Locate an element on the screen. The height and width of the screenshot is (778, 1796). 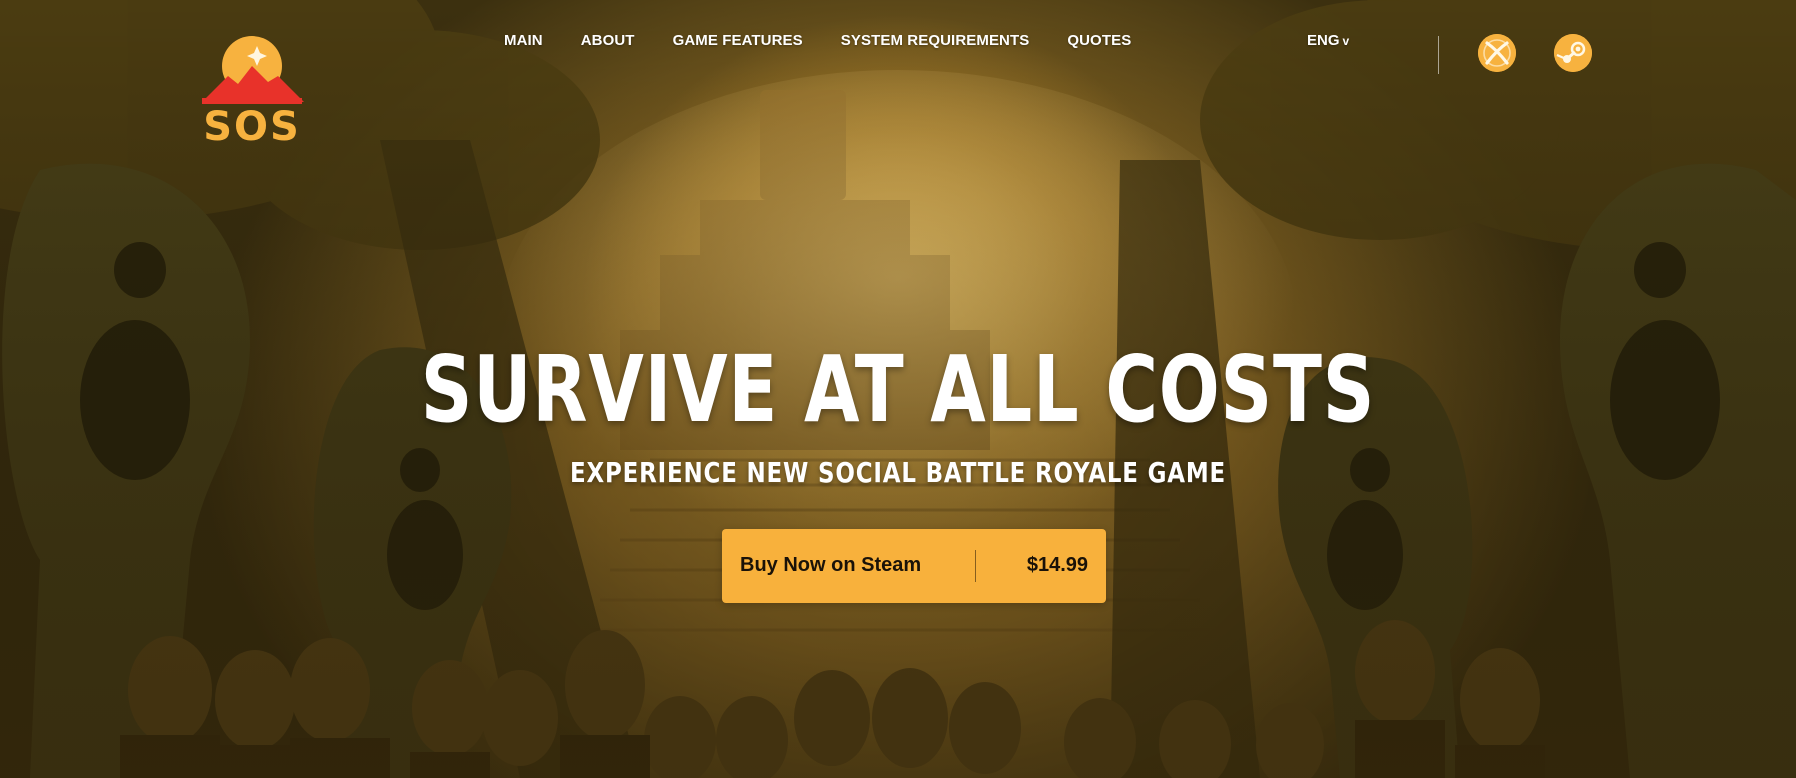
hero-headline: SURVIVE AT ALL COSTS is located at coordinates (898, 389).